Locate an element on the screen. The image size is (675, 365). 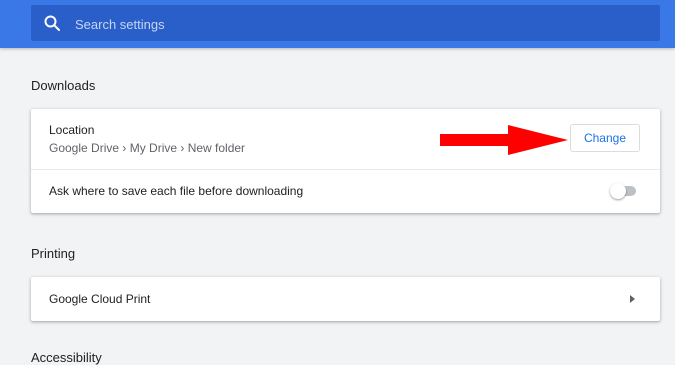
annotation-arrow-icon is located at coordinates (504, 140).